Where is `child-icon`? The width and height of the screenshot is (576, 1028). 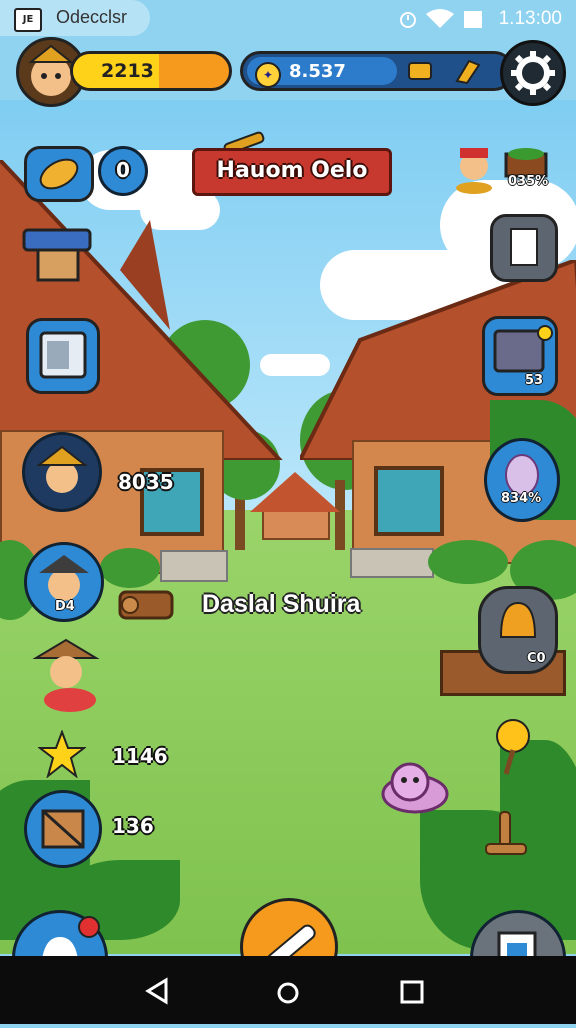
child-icon is located at coordinates (66, 675).